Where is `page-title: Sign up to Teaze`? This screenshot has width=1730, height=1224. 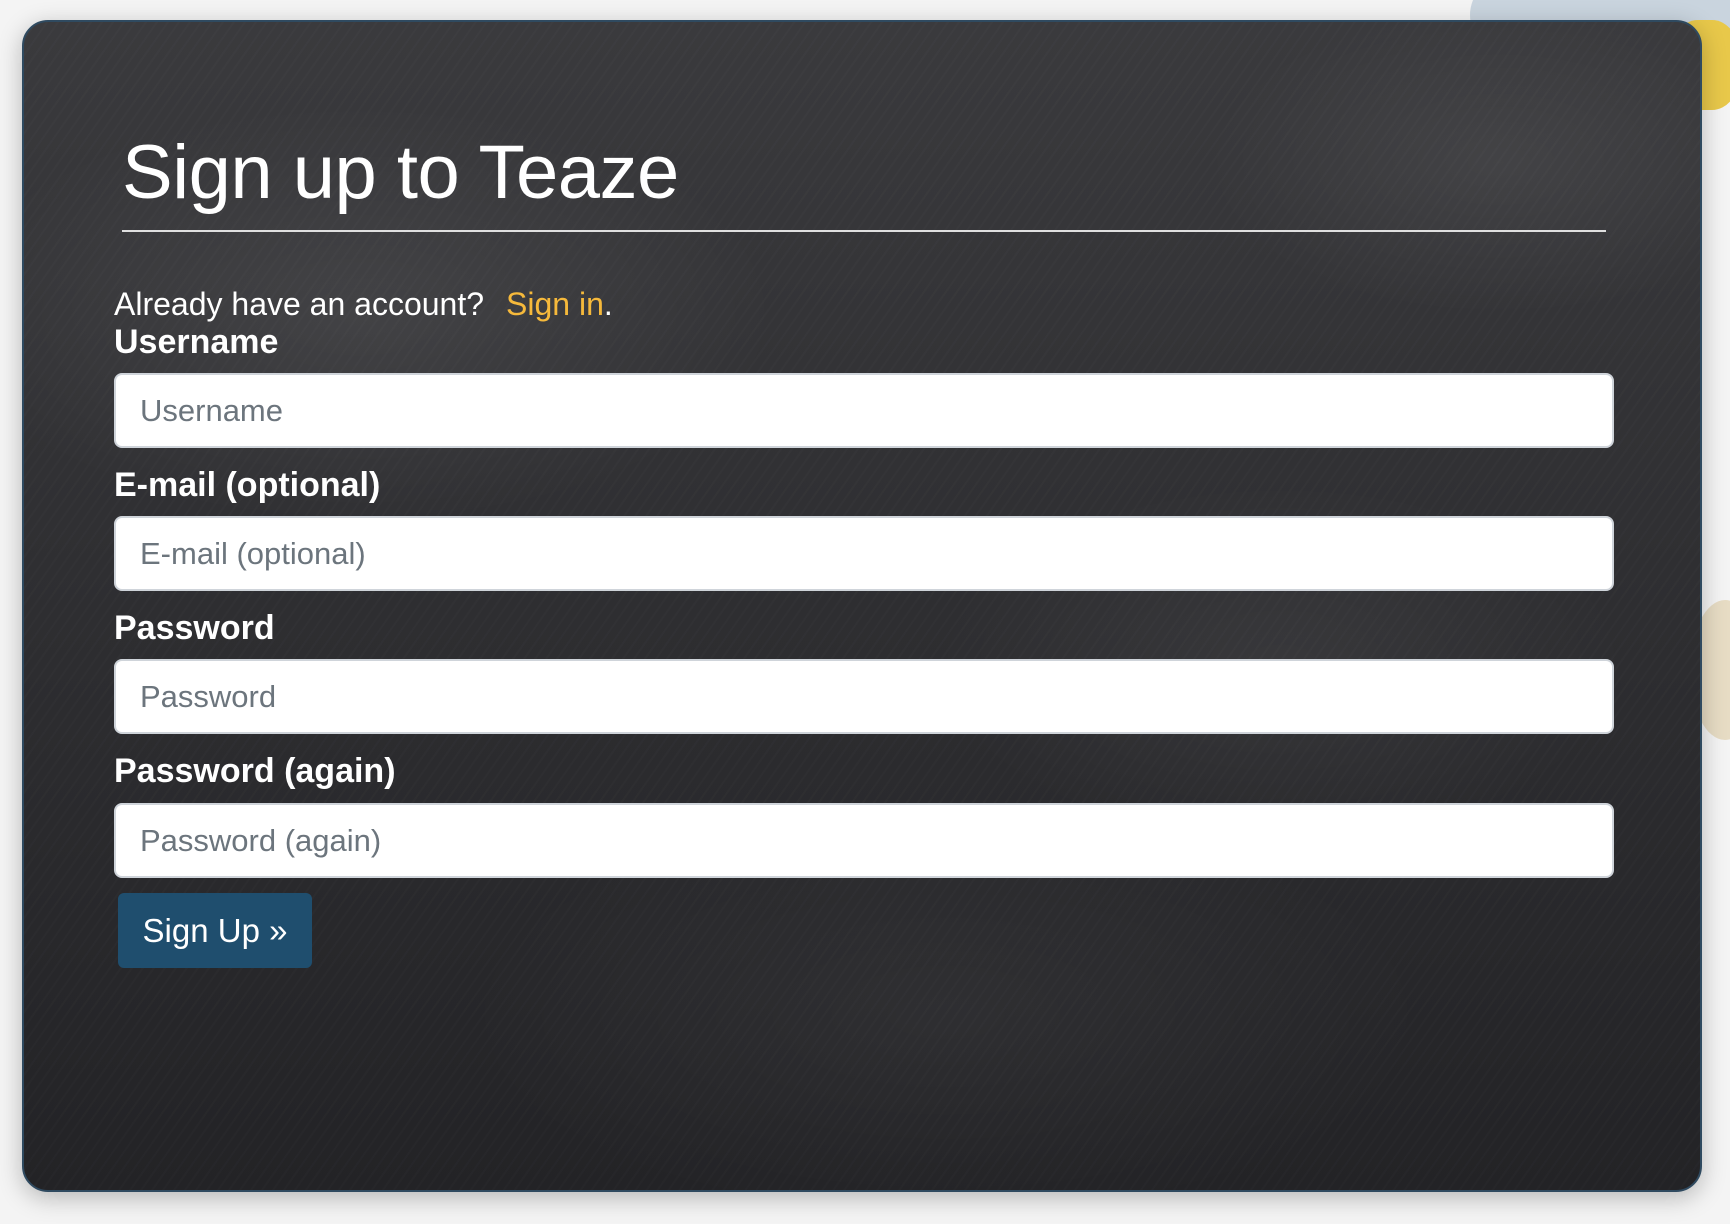 page-title: Sign up to Teaze is located at coordinates (400, 172).